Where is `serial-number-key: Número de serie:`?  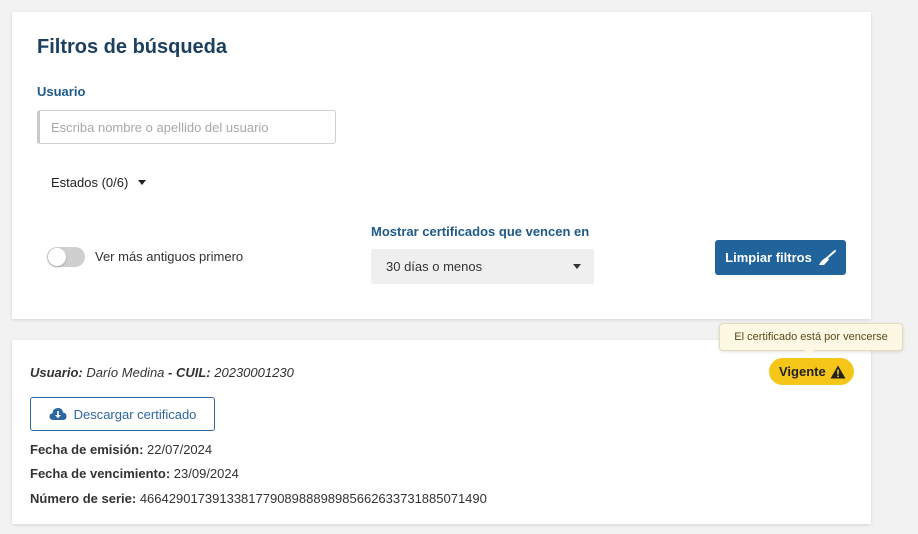
serial-number-key: Número de serie: is located at coordinates (83, 498).